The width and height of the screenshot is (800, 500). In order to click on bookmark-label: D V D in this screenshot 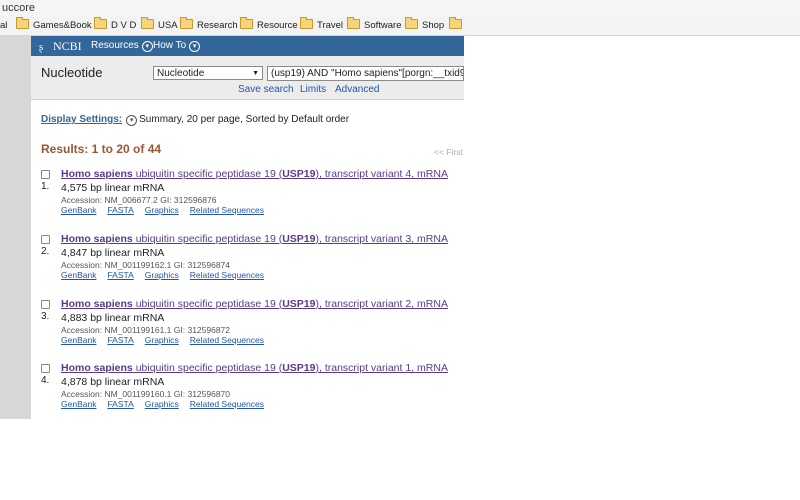, I will do `click(124, 25)`.